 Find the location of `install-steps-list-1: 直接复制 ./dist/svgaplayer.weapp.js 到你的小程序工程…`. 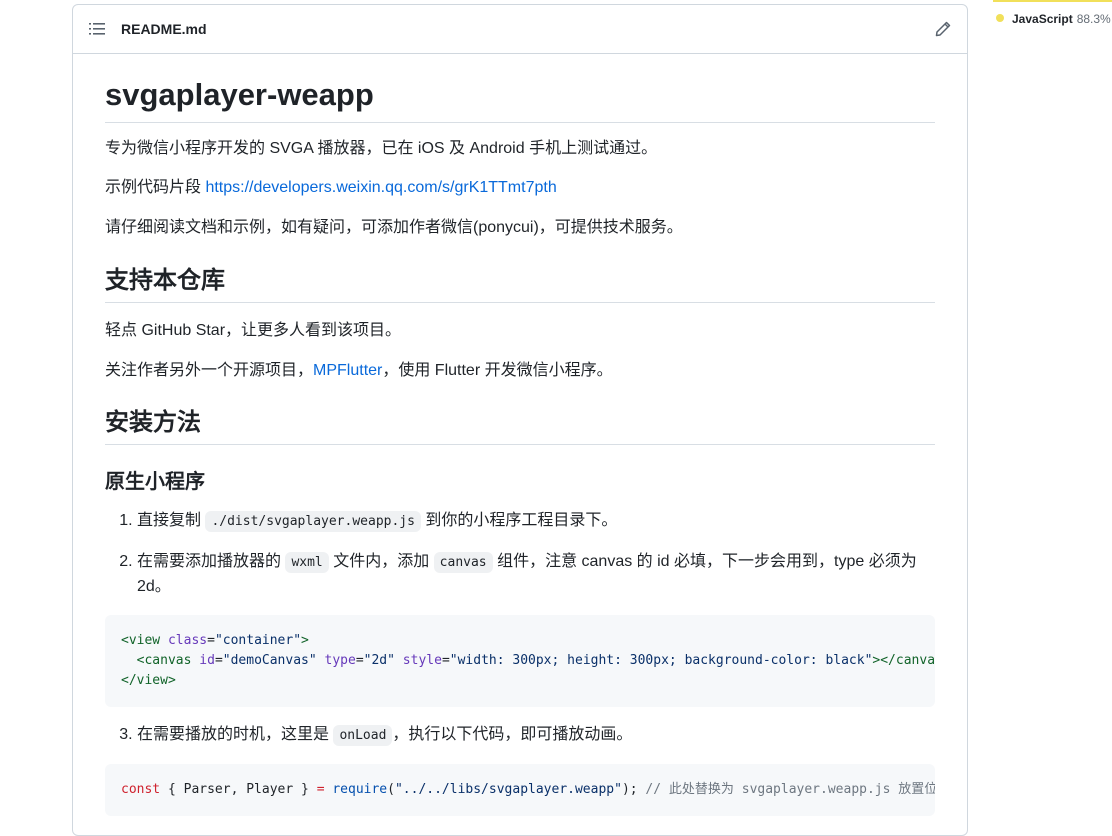

install-steps-list-1: 直接复制 ./dist/svgaplayer.weapp.js 到你的小程序工程… is located at coordinates (520, 554).